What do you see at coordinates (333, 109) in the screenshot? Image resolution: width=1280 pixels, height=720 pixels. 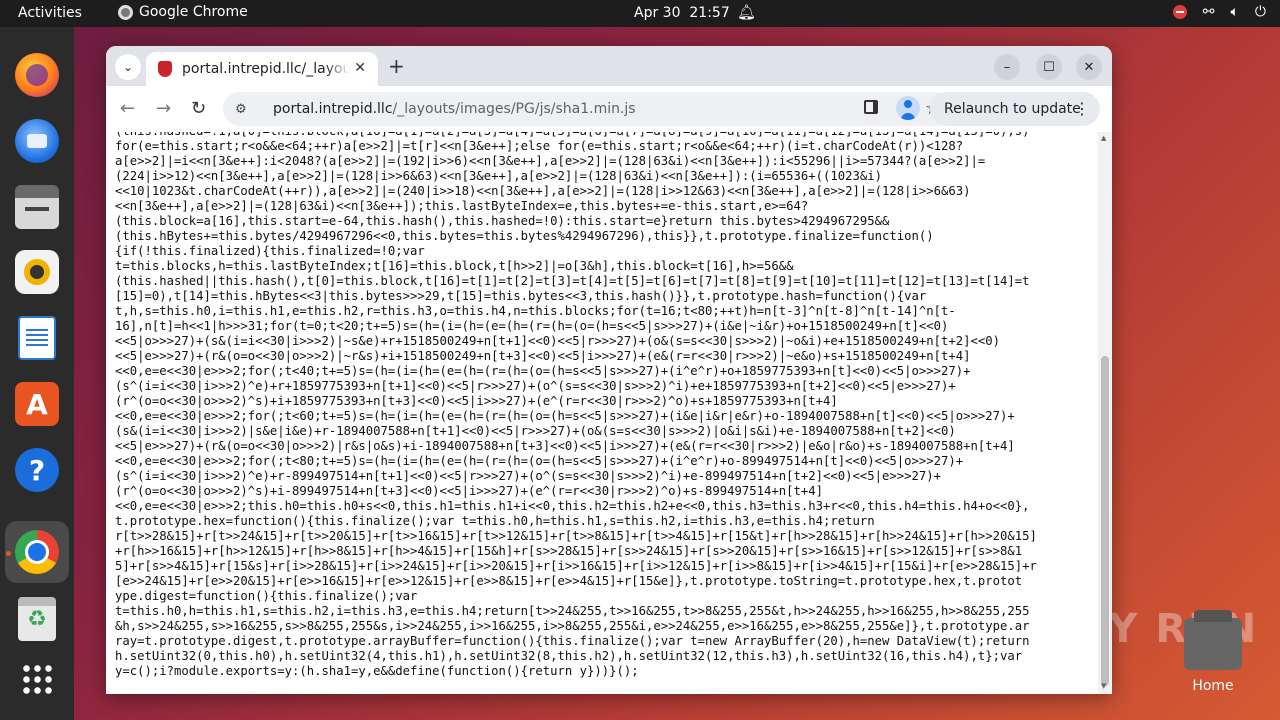 I see `url-host: portal.intrepid.llc` at bounding box center [333, 109].